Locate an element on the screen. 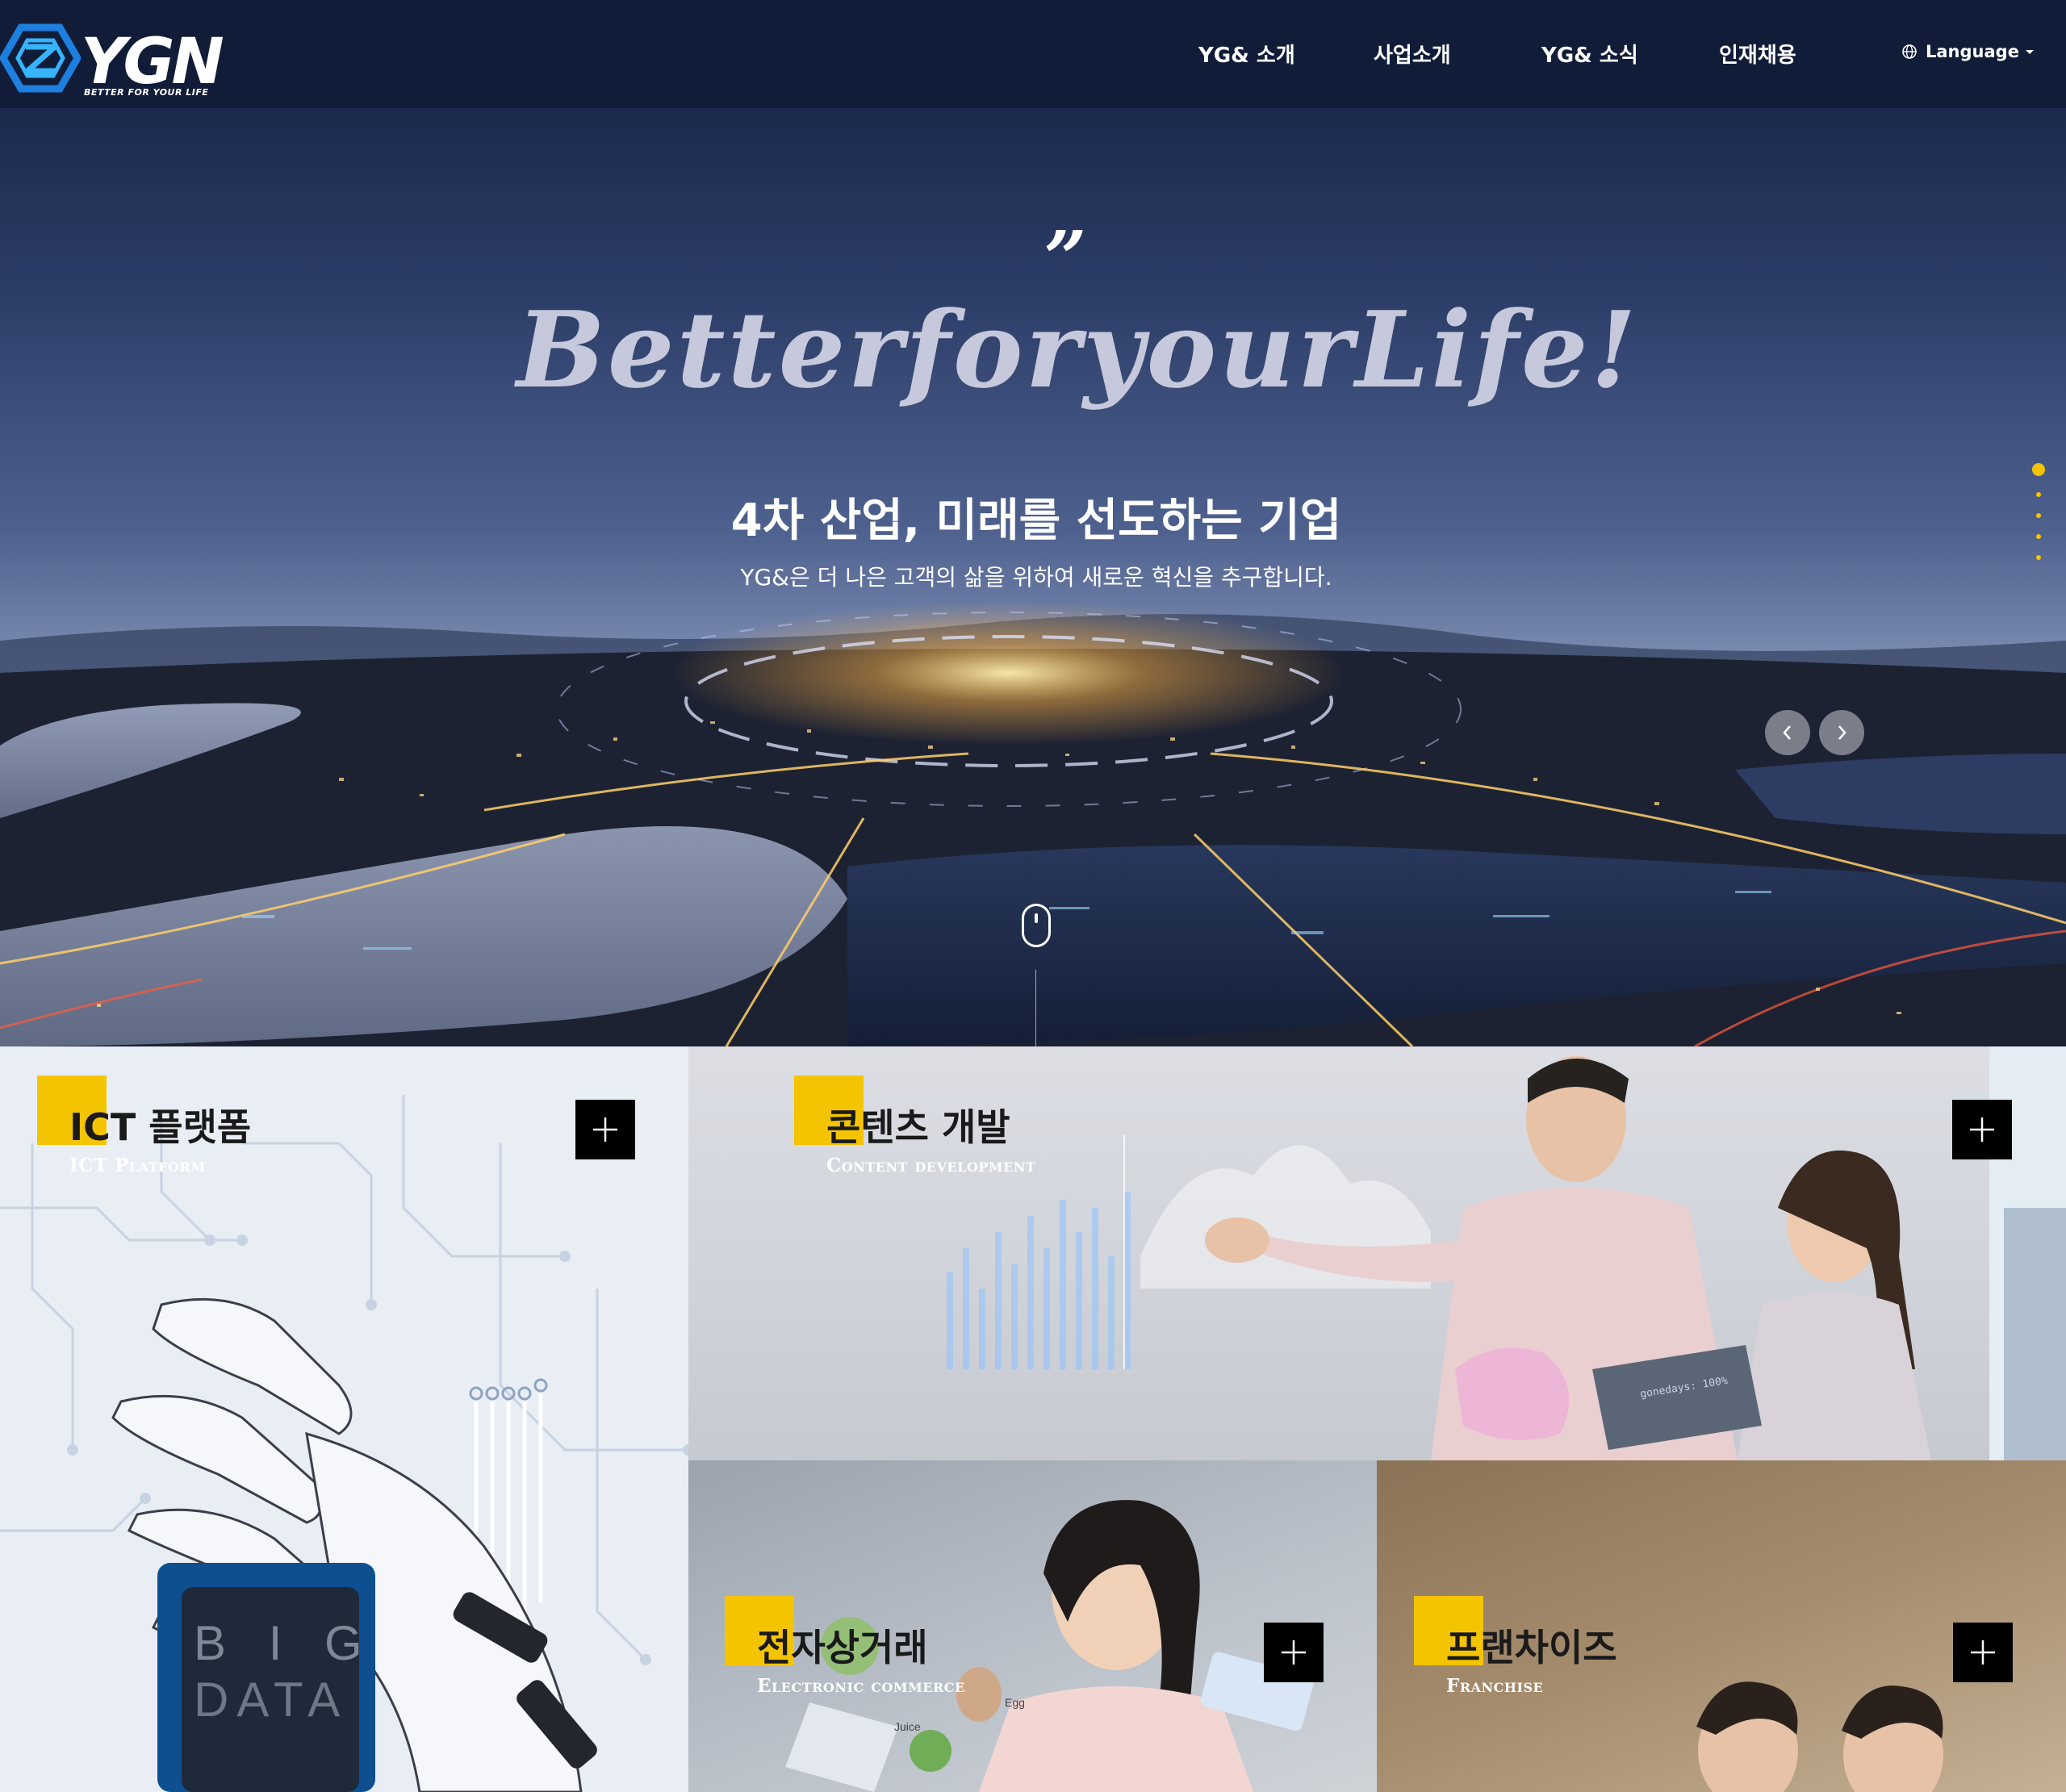  mouse-wheel is located at coordinates (1036, 918).